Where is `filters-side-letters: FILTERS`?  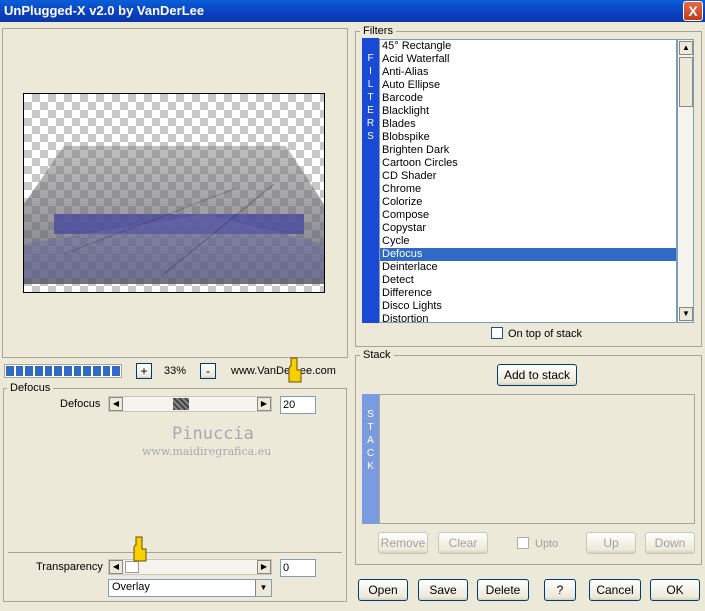 filters-side-letters: FILTERS is located at coordinates (370, 97).